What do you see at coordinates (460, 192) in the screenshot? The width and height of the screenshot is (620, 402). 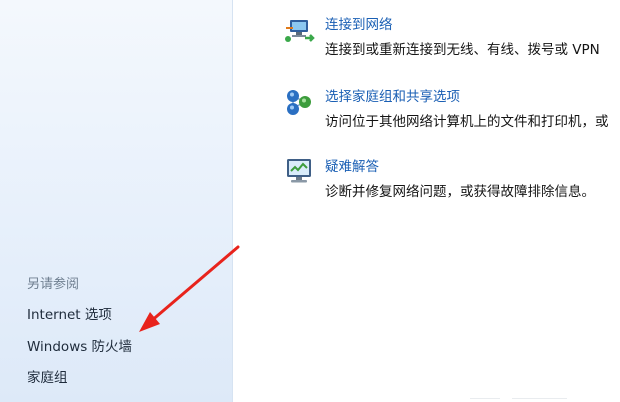 I see `troubleshoot-description: 诊断并修复网络问题，或获得故障排除信息。` at bounding box center [460, 192].